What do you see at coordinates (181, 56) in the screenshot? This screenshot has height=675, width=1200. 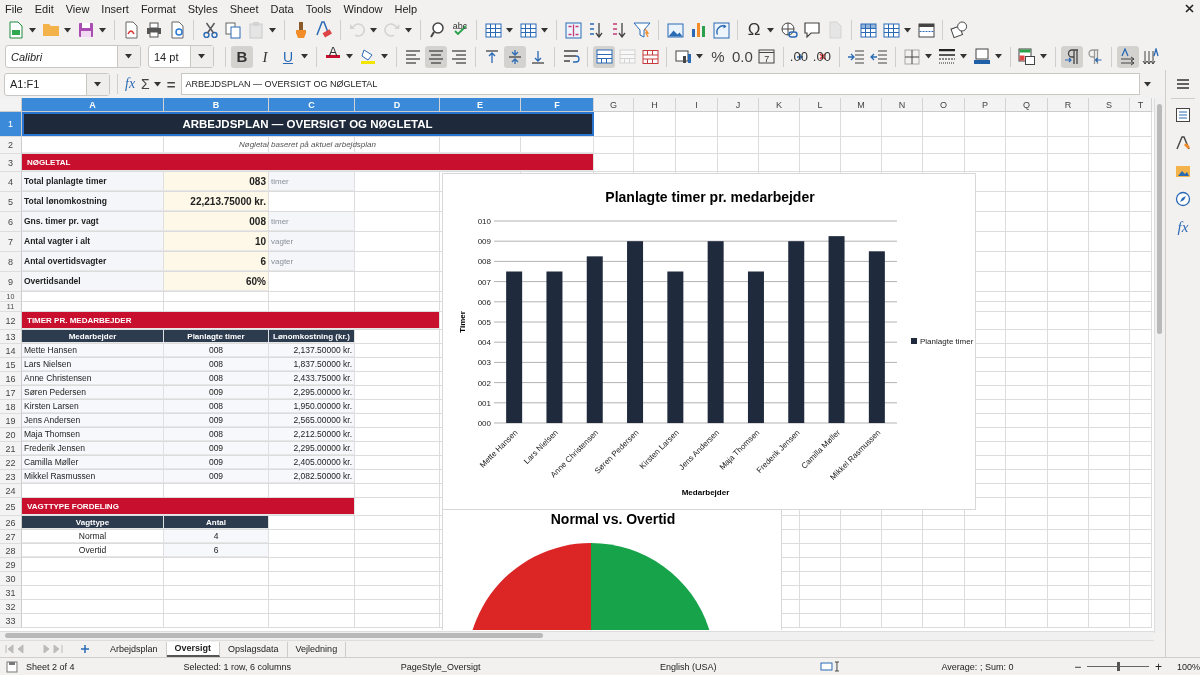 I see `font-size-field: 14 pt` at bounding box center [181, 56].